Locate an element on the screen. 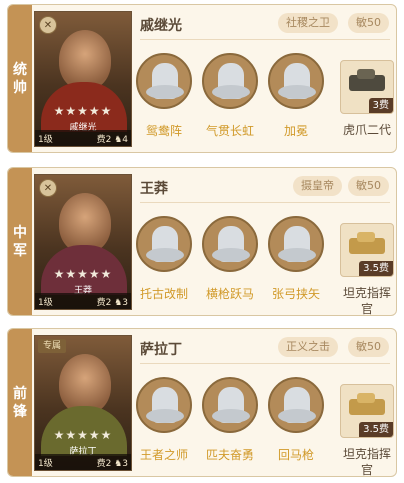 This screenshot has height=483, width=404. faction-badge: 摄皇帝 is located at coordinates (317, 186).